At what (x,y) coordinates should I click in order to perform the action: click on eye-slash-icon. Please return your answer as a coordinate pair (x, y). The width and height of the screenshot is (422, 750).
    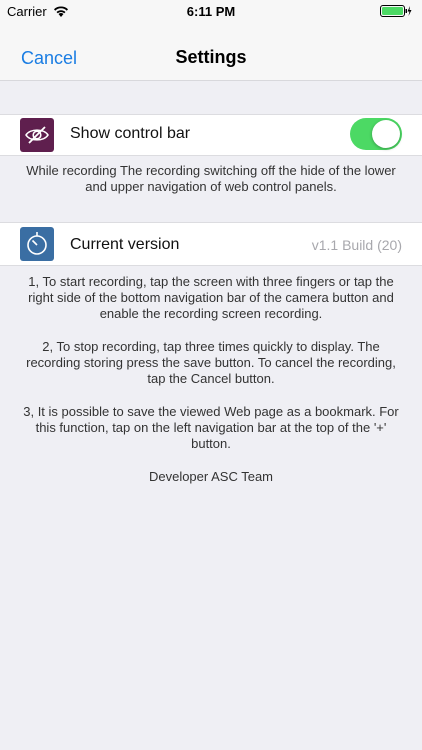
    Looking at the image, I should click on (37, 135).